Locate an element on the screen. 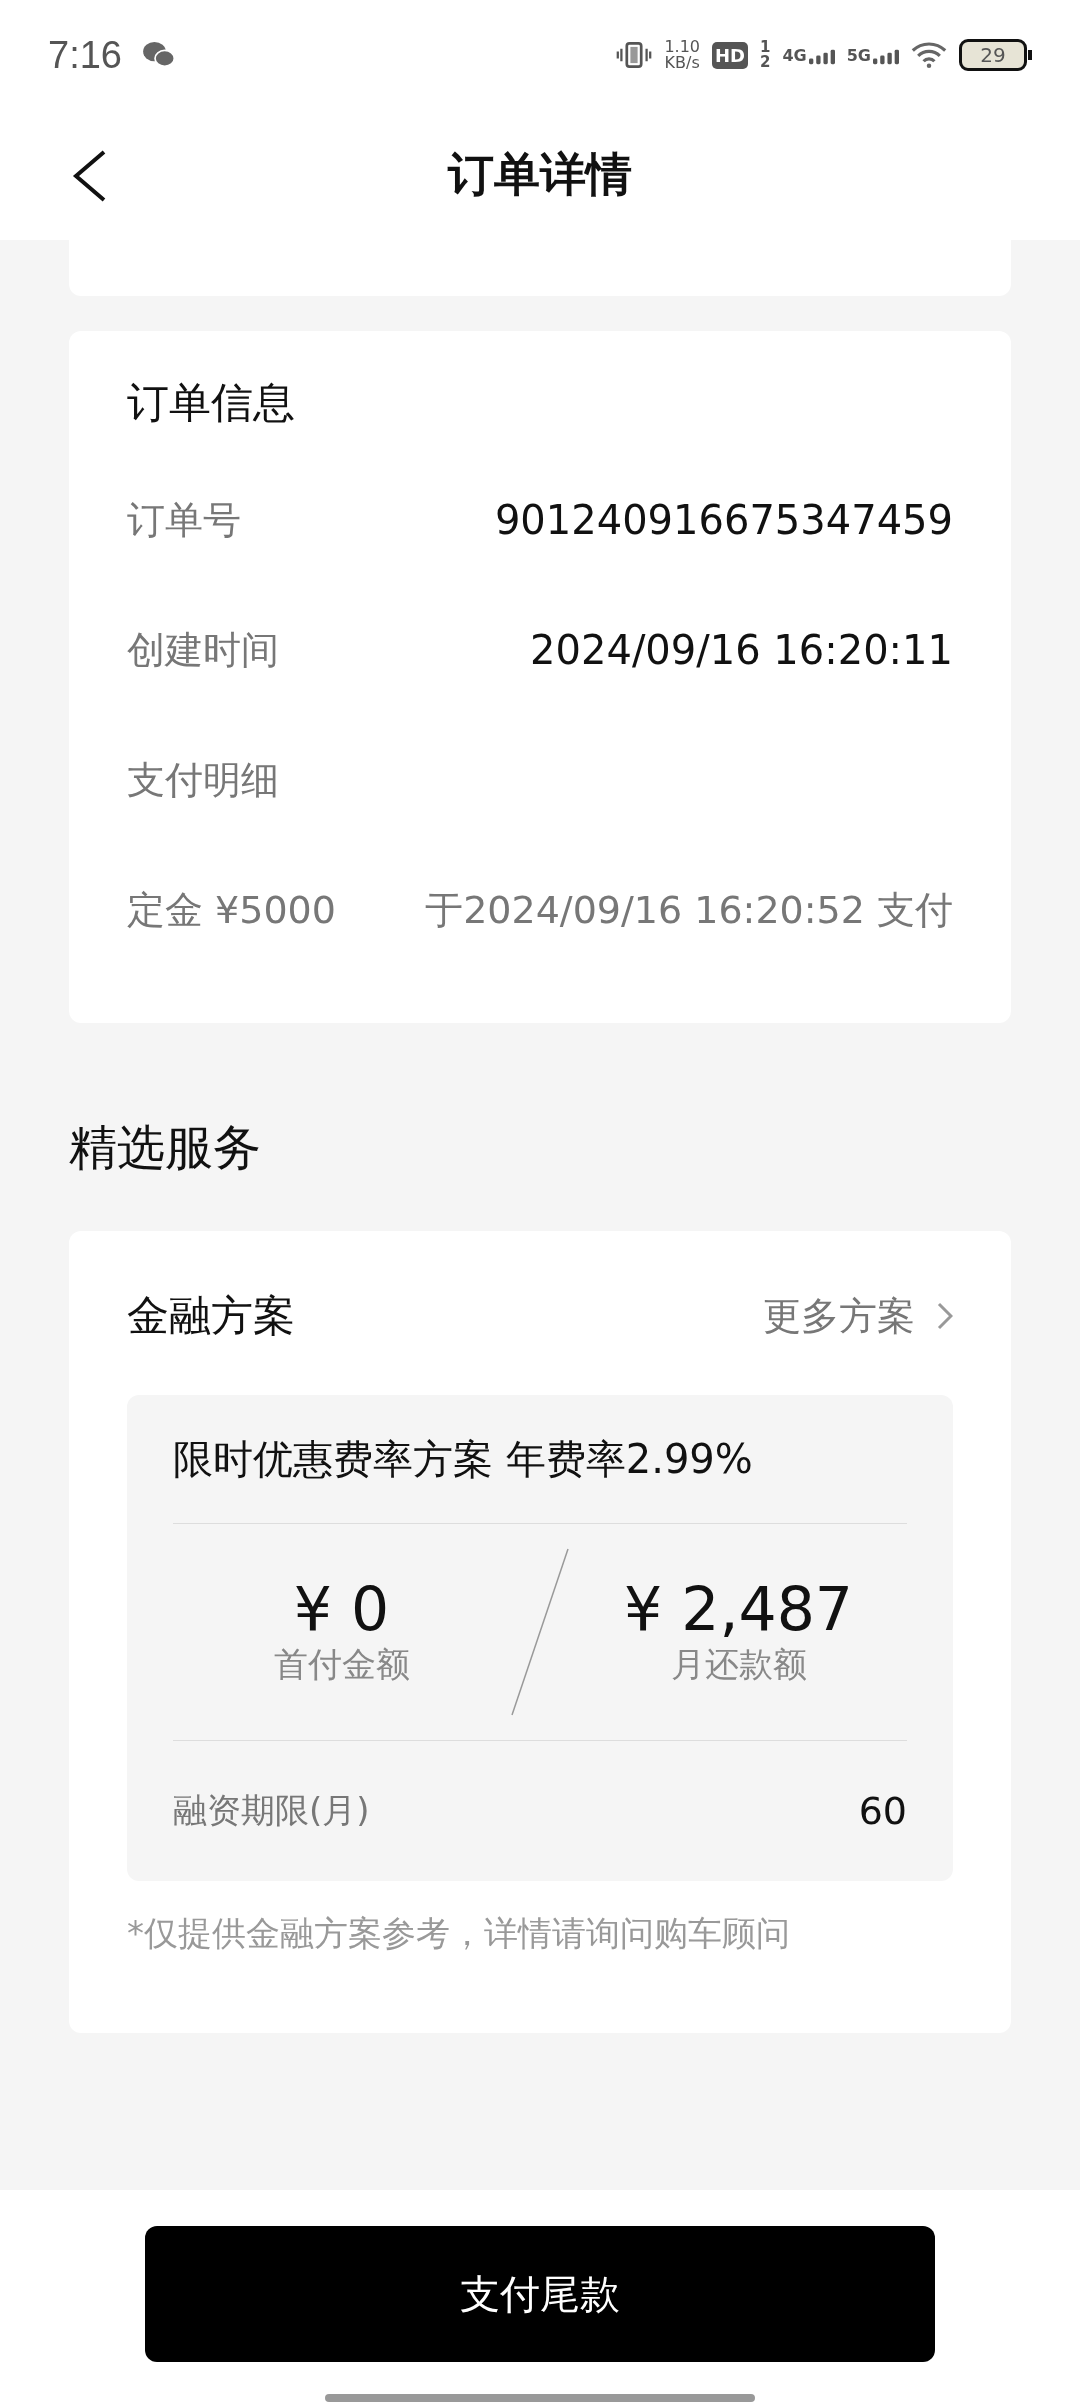 This screenshot has width=1080, height=2408. row-value: 2024/09/16 16:20:11 is located at coordinates (741, 650).